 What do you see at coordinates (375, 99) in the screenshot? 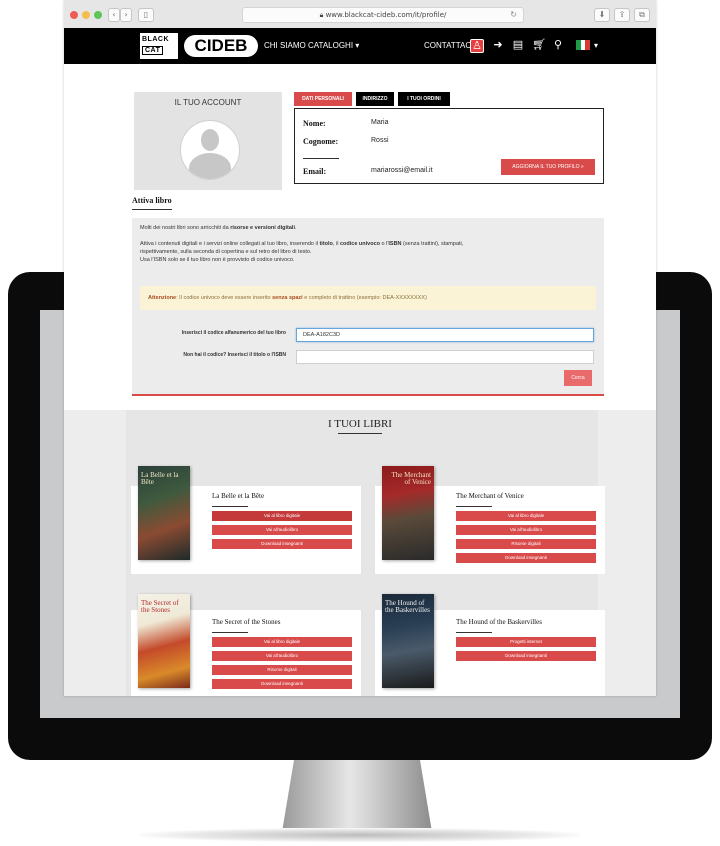
I see `tab-indirizzo: INDIRIZZO` at bounding box center [375, 99].